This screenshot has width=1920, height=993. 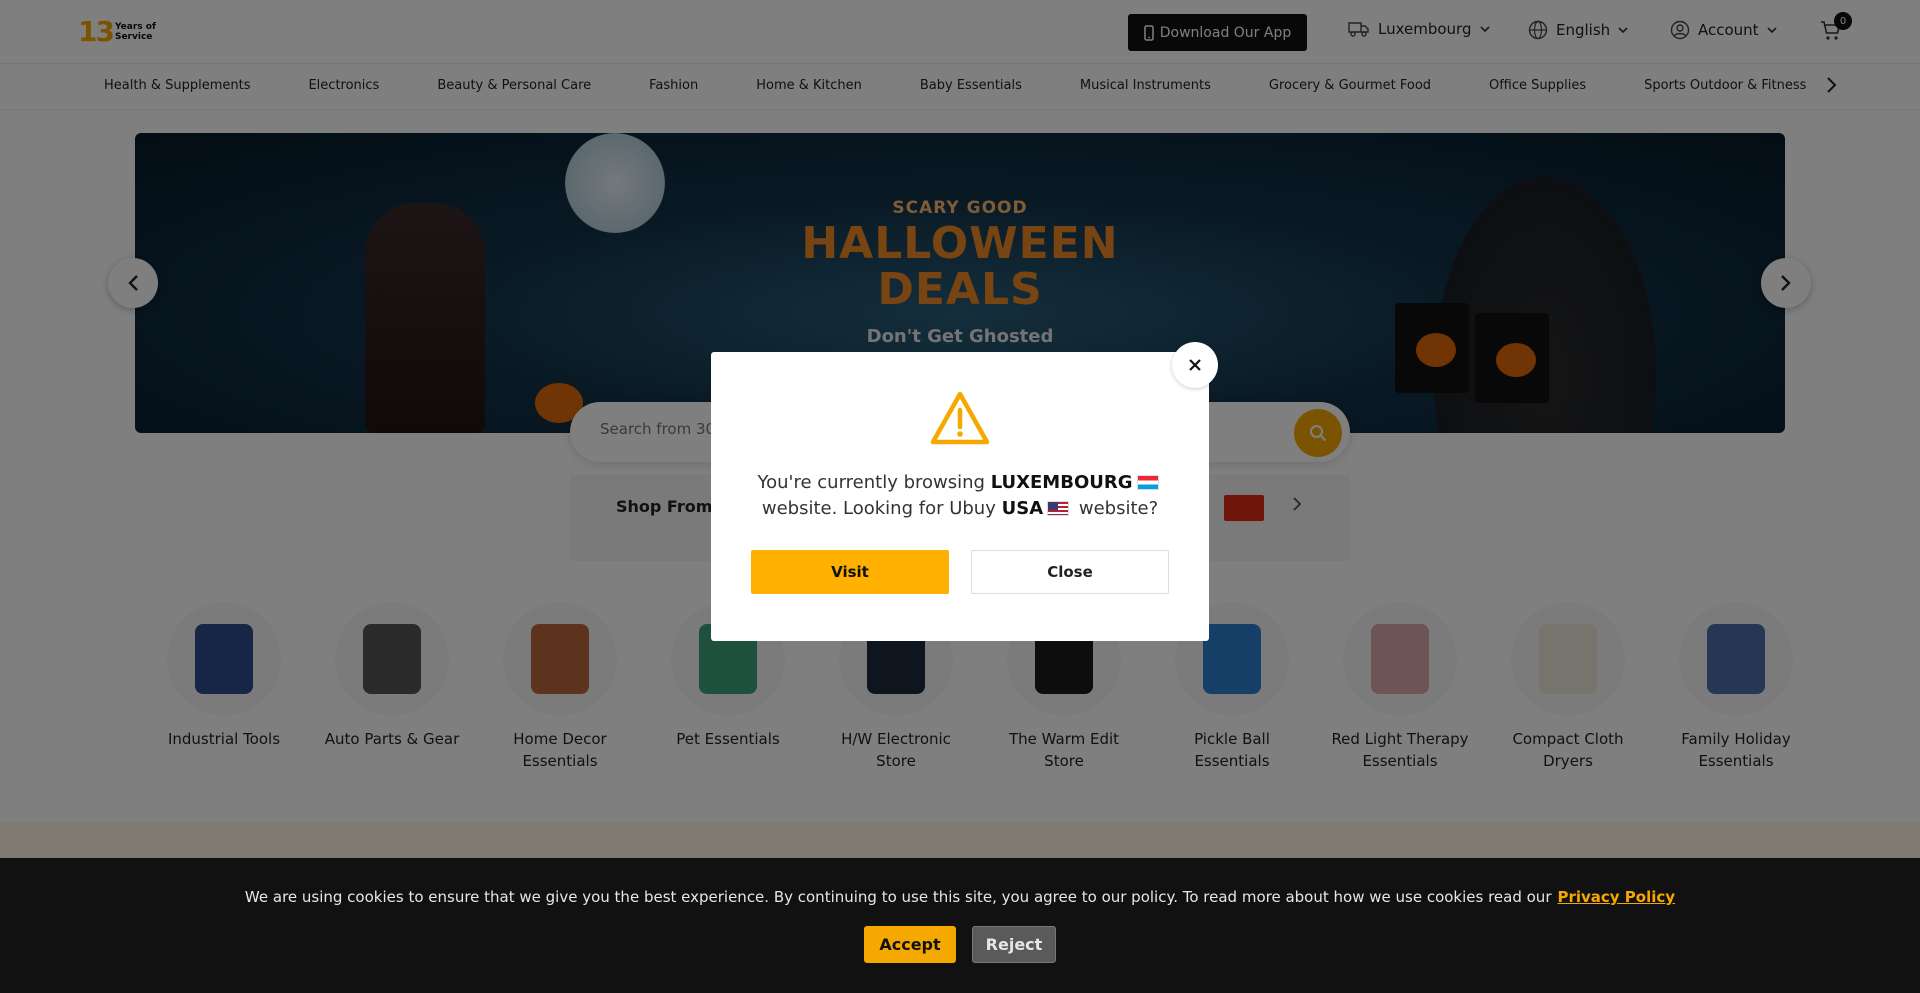 I want to click on privacy-policy-link: Privacy Policy, so click(x=1616, y=897).